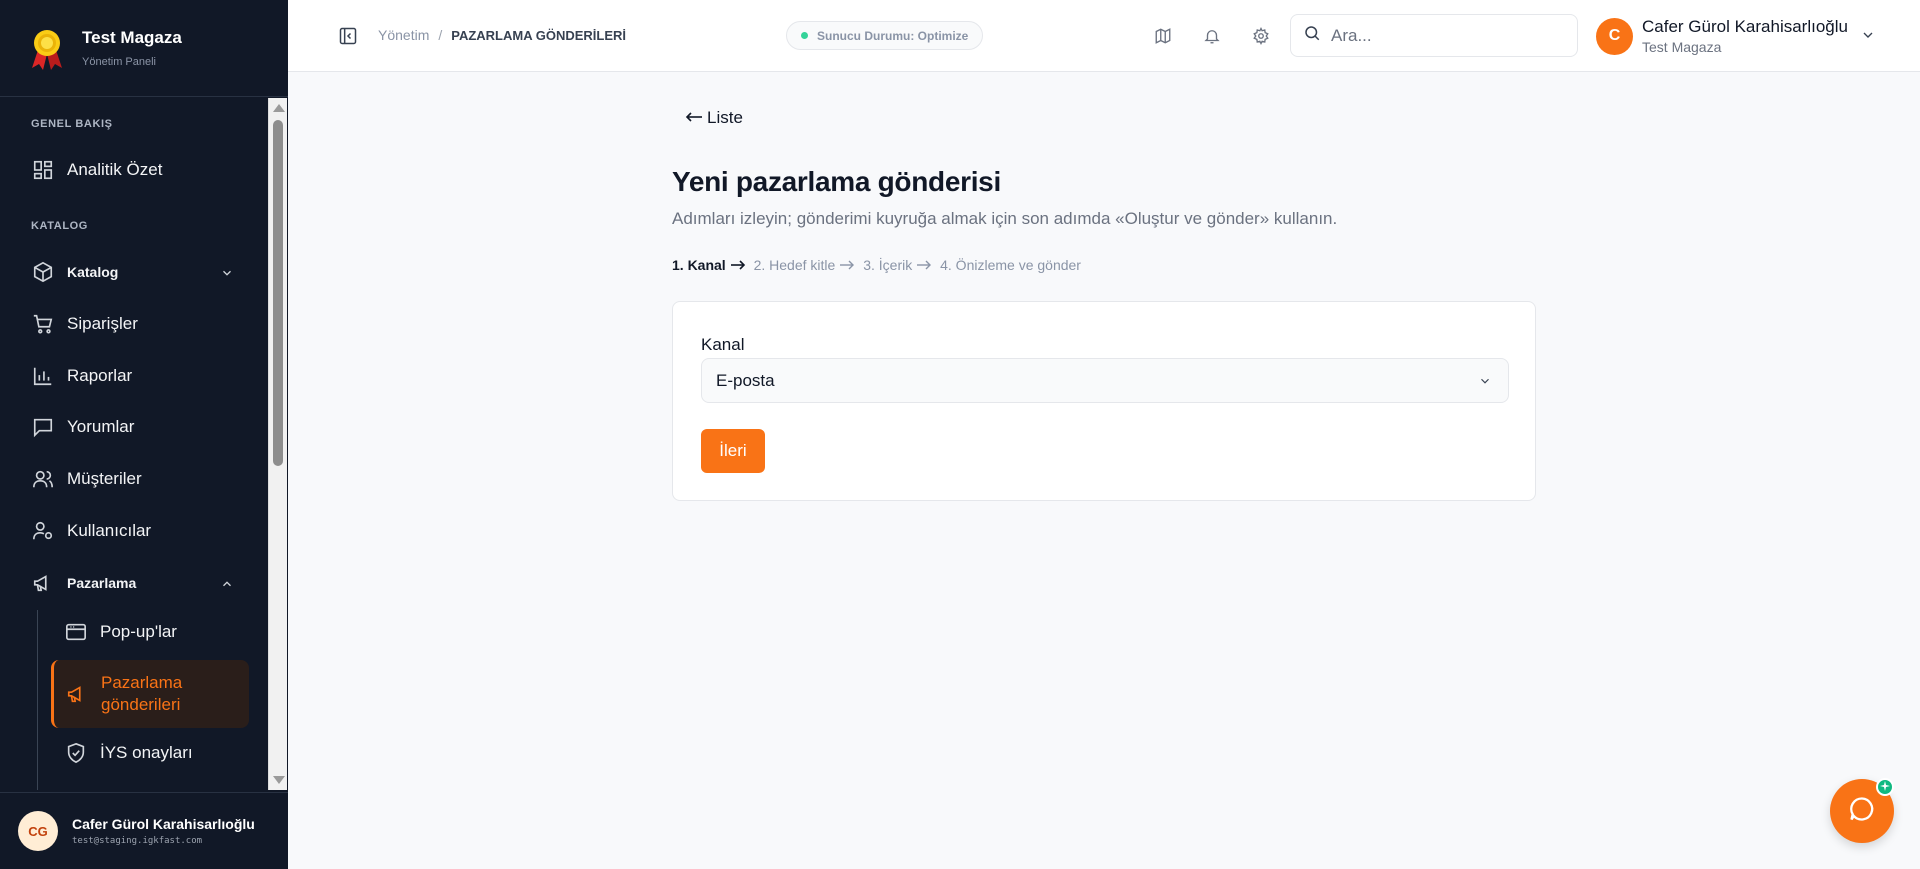  Describe the element at coordinates (1745, 26) in the screenshot. I see `profile-name: Cafer Gürol Karahisarlıoğlu` at that location.